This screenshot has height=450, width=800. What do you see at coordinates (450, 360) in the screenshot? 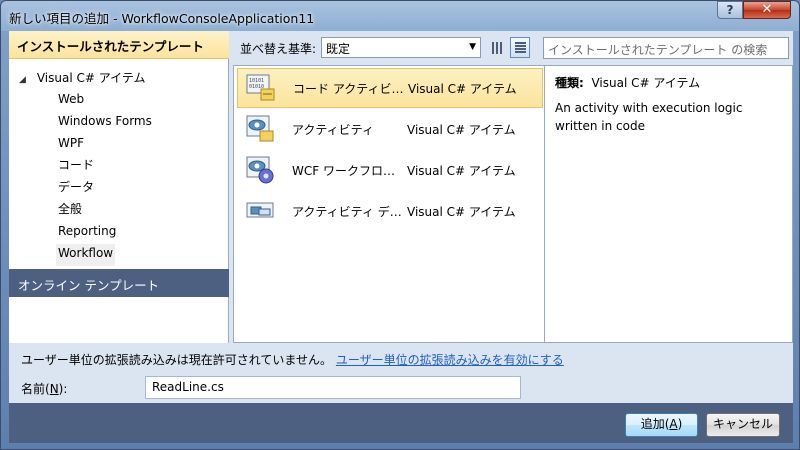
I see `enable-extensions-link: ユーザー単位の拡張読み込みを有効にする` at bounding box center [450, 360].